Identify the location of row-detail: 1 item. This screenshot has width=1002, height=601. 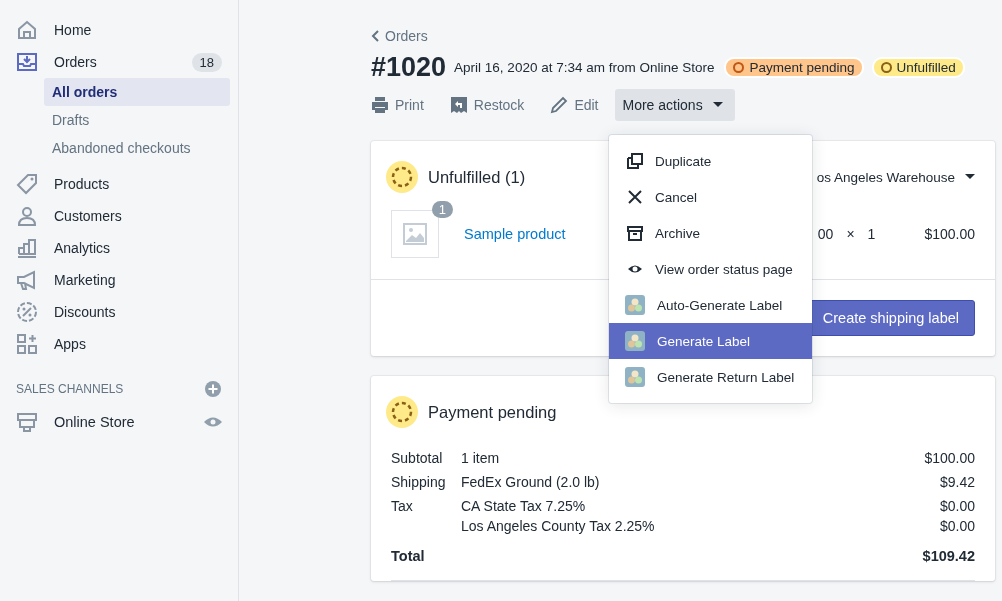
(481, 458).